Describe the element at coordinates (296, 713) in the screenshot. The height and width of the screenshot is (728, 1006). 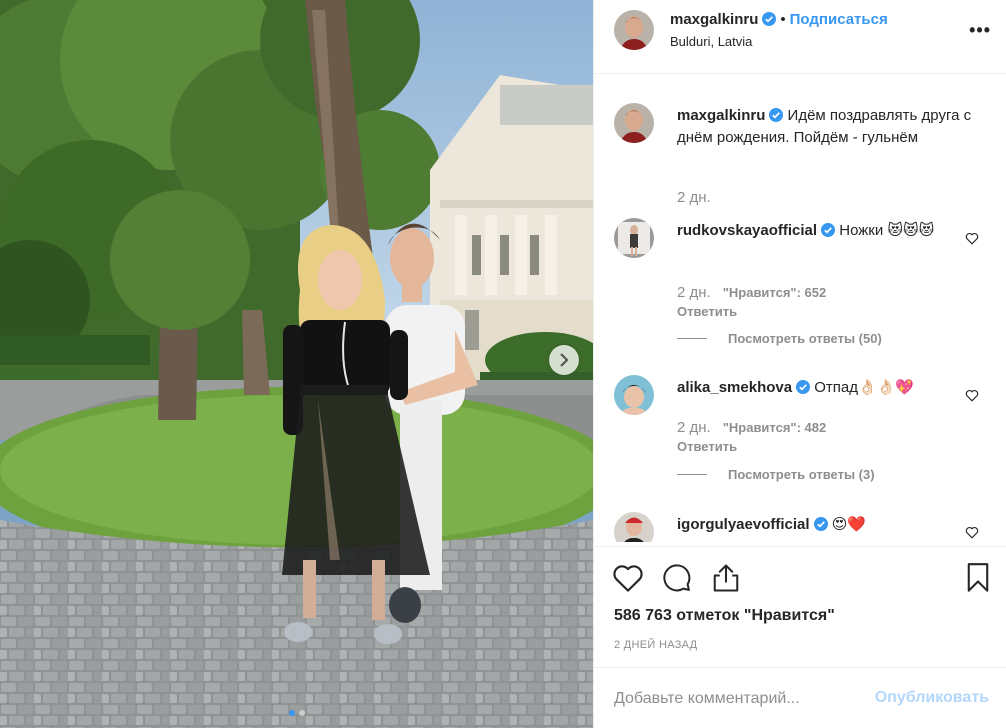
I see `carousel-indicator` at that location.